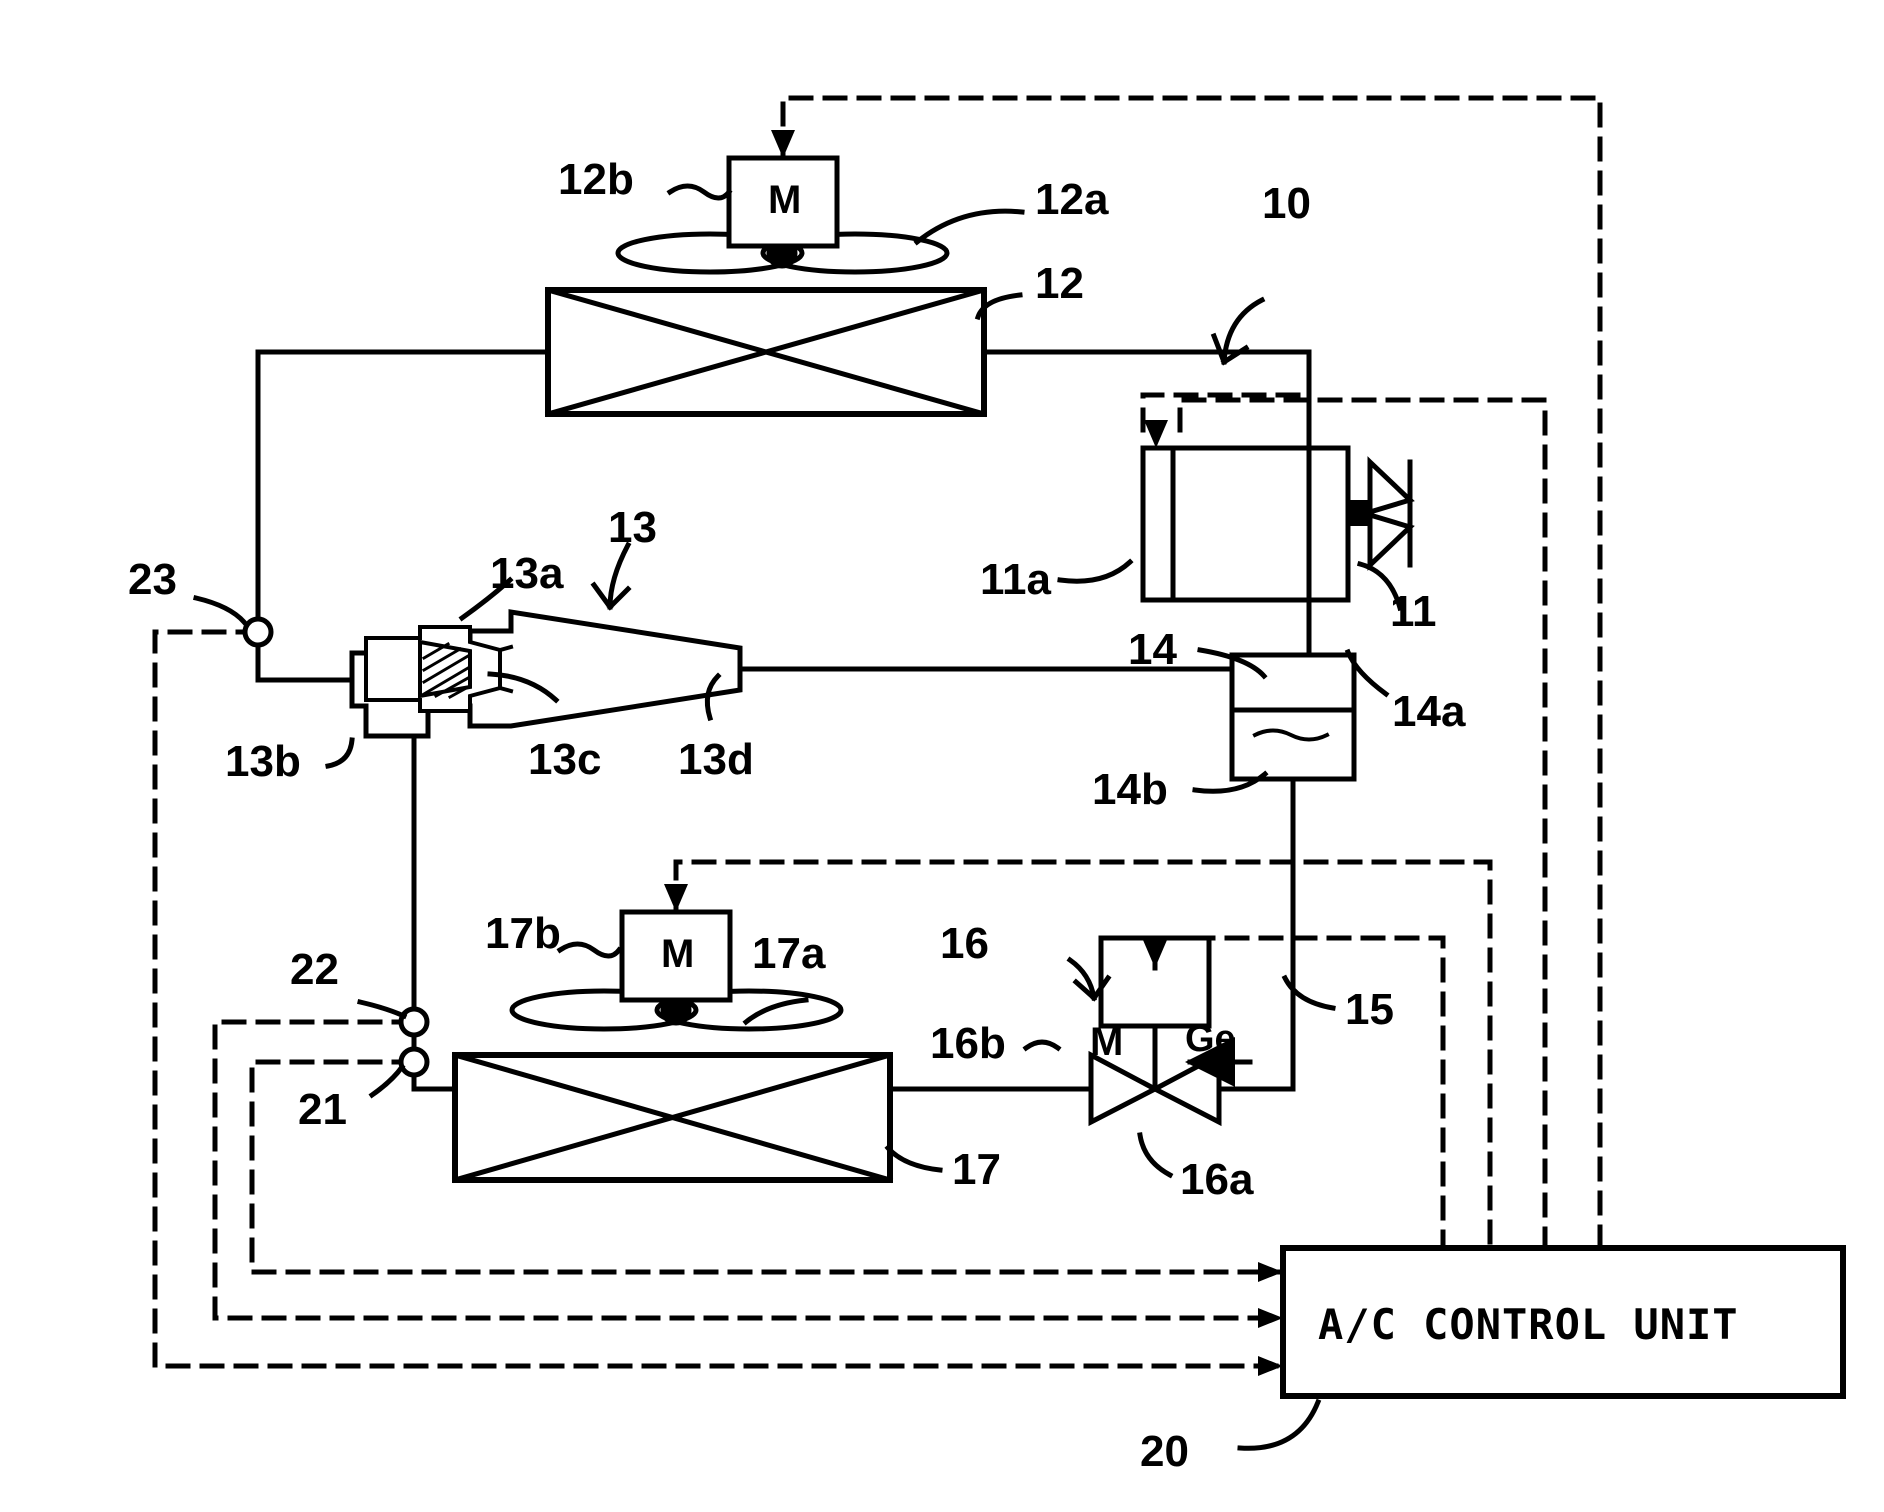  I want to click on ref-label-13d: 13d, so click(716, 759).